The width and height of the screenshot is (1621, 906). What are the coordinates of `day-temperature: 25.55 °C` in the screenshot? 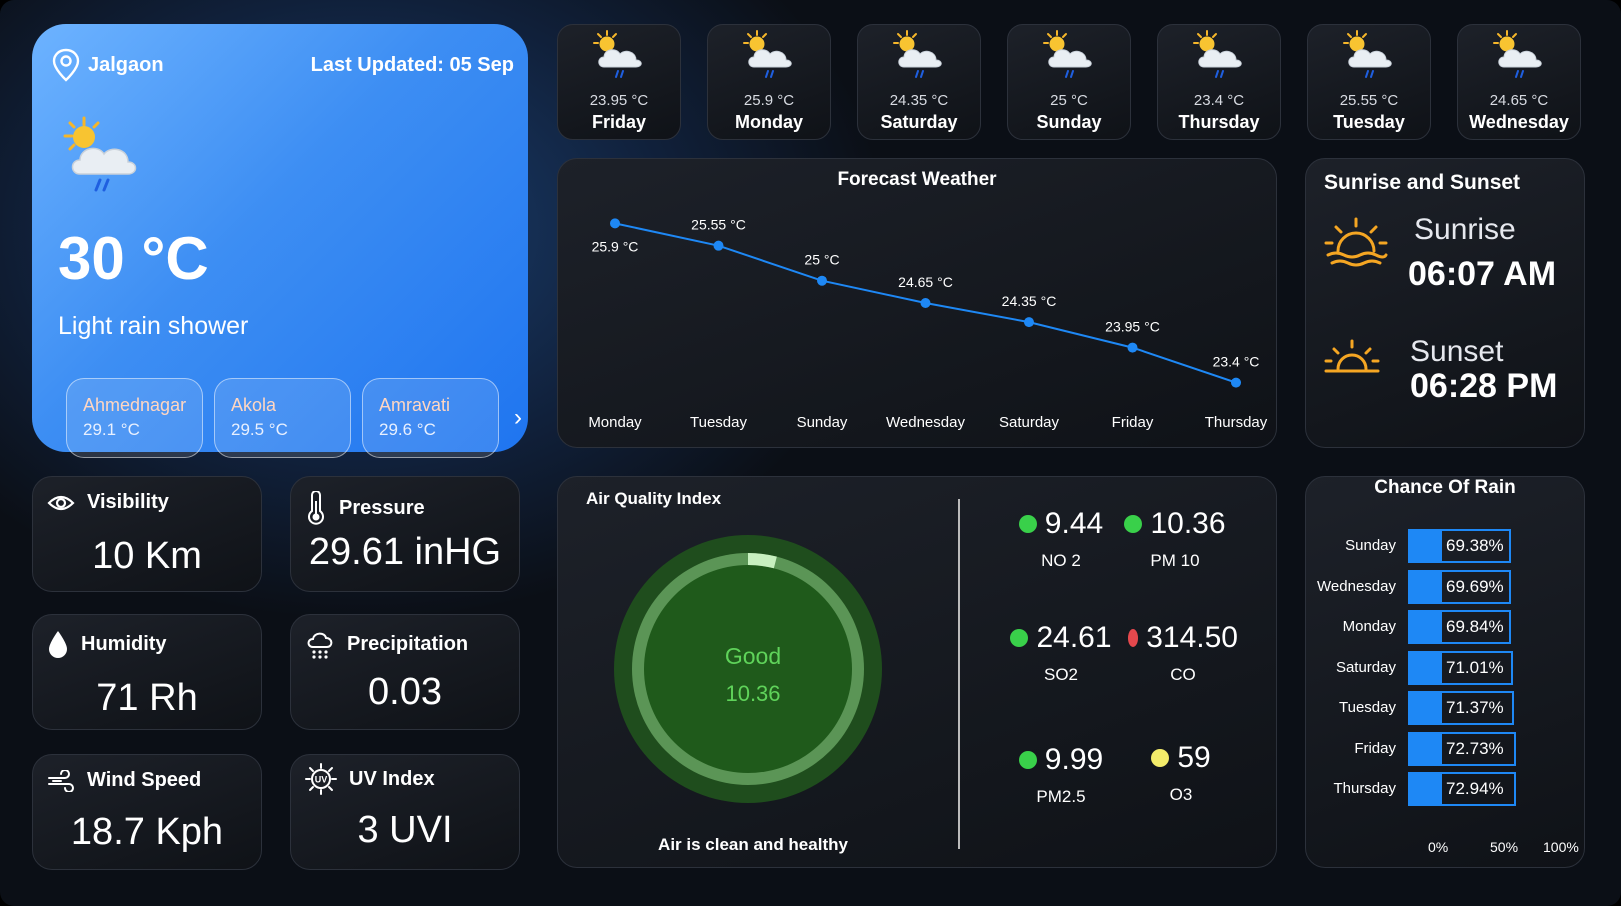 It's located at (1369, 100).